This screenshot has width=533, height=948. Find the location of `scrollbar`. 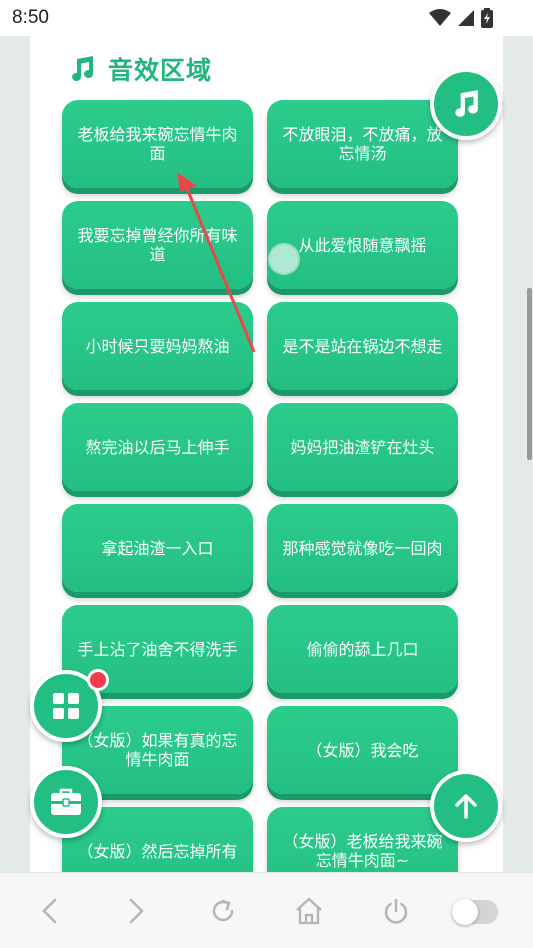

scrollbar is located at coordinates (529, 374).